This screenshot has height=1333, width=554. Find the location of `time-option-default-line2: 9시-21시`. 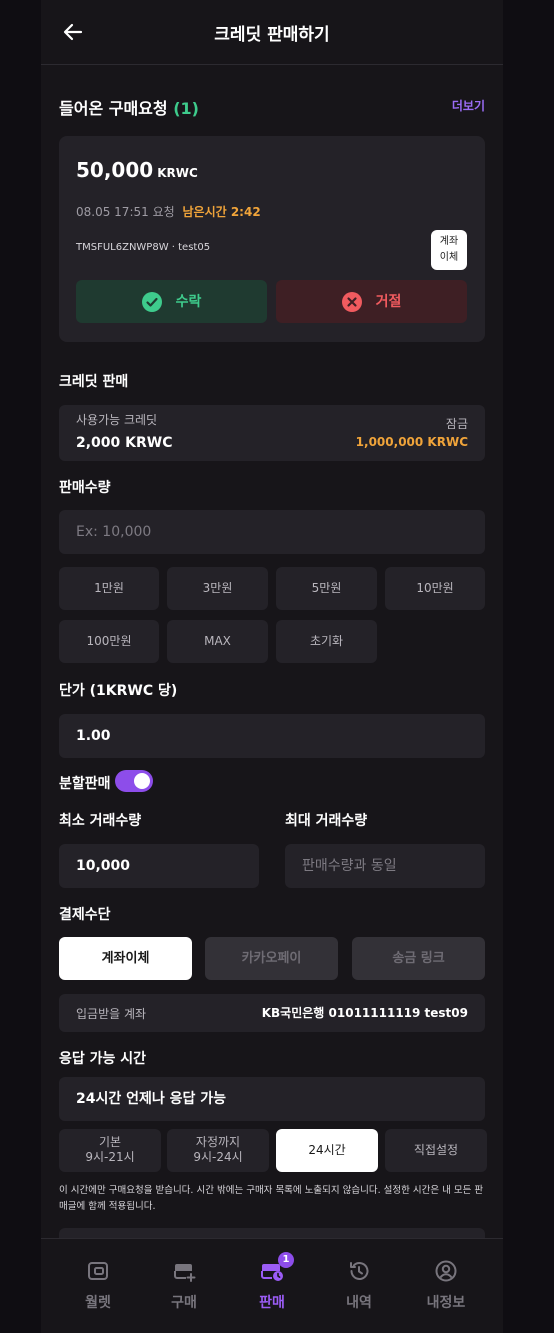

time-option-default-line2: 9시-21시 is located at coordinates (110, 1157).